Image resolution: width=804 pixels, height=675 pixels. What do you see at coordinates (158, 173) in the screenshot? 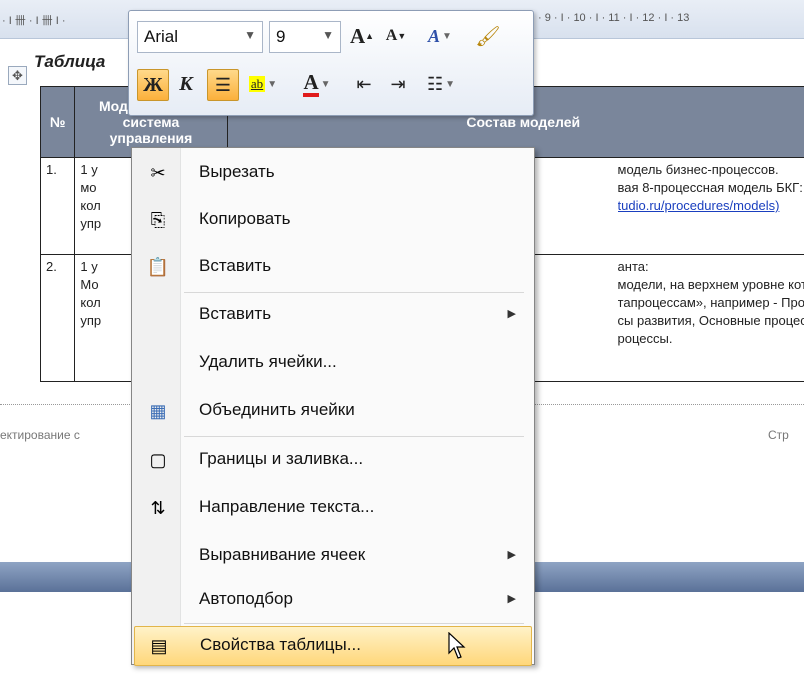
I see `scissors-icon: ✂` at bounding box center [158, 173].